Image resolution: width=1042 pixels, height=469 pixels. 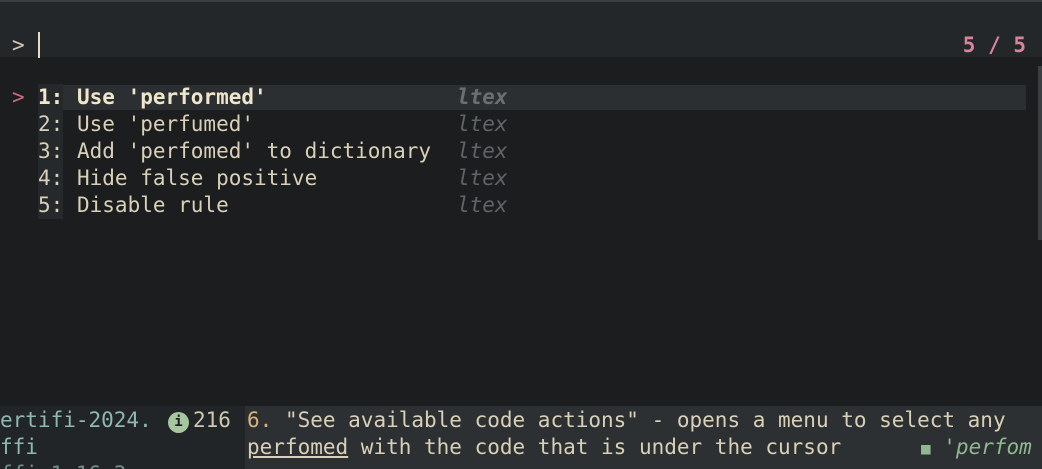 I want to click on file-list-pane: ertifi-2024. ffi ffi-1.16.3, so click(x=80, y=437).